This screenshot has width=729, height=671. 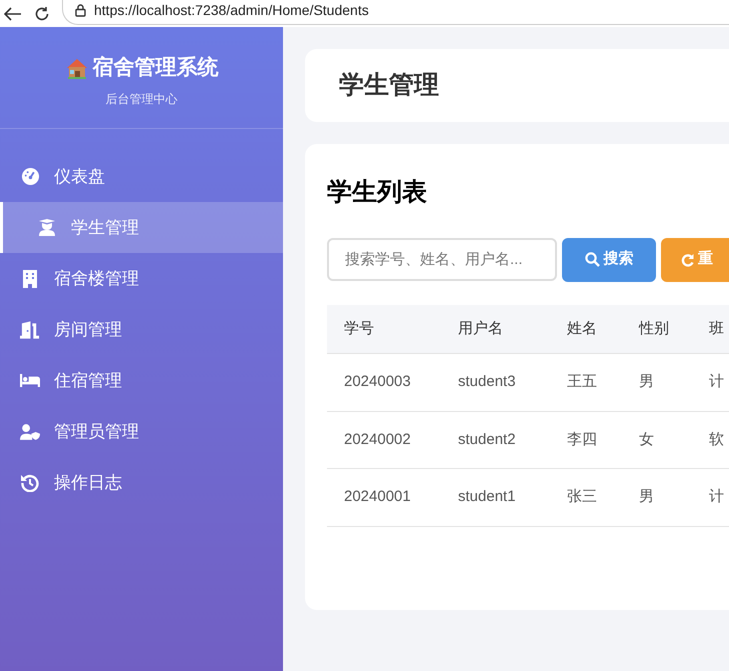 I want to click on nav-item: 管理员管理, so click(x=141, y=431).